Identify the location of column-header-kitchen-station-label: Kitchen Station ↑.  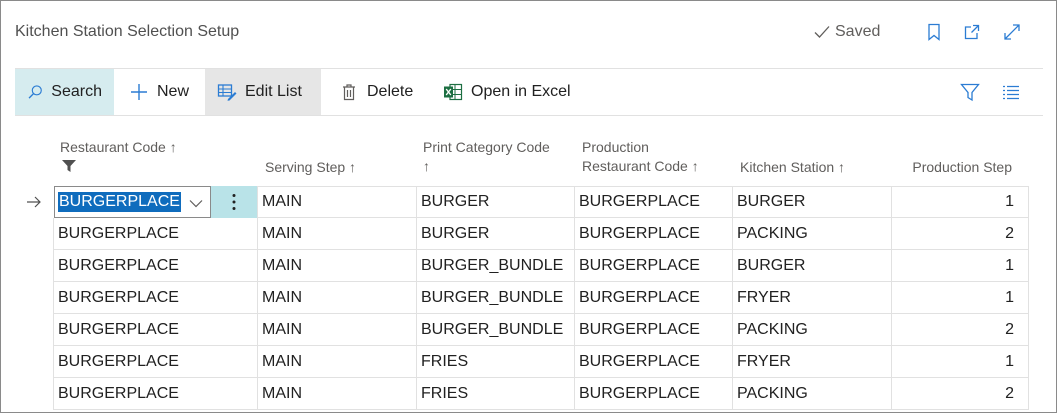
(793, 167).